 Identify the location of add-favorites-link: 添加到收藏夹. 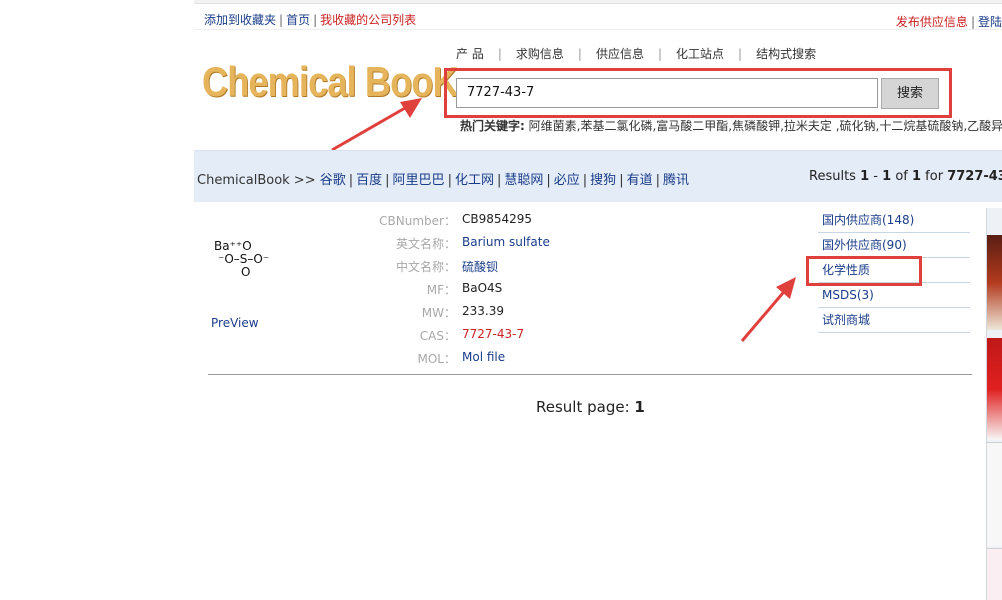
(240, 20).